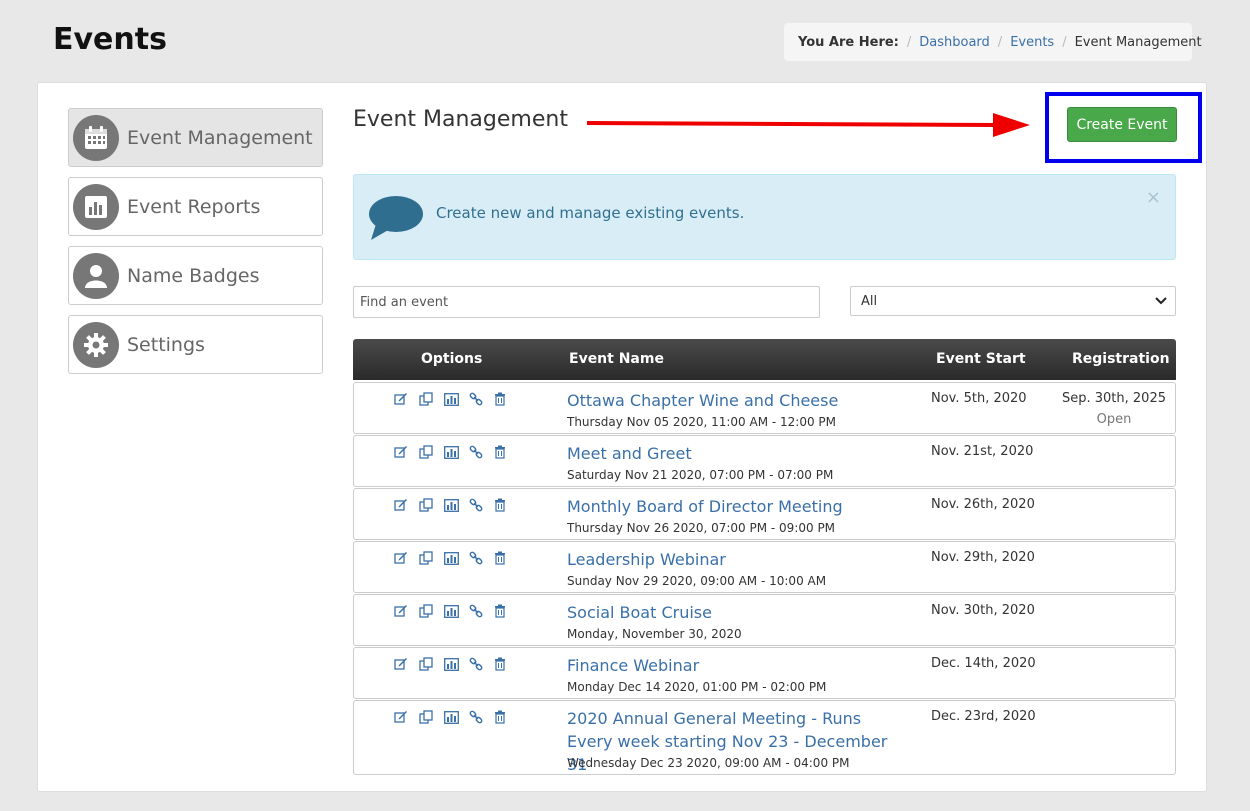 This screenshot has height=811, width=1250. Describe the element at coordinates (195, 137) in the screenshot. I see `sidebar-item-event-management: Event Management` at that location.